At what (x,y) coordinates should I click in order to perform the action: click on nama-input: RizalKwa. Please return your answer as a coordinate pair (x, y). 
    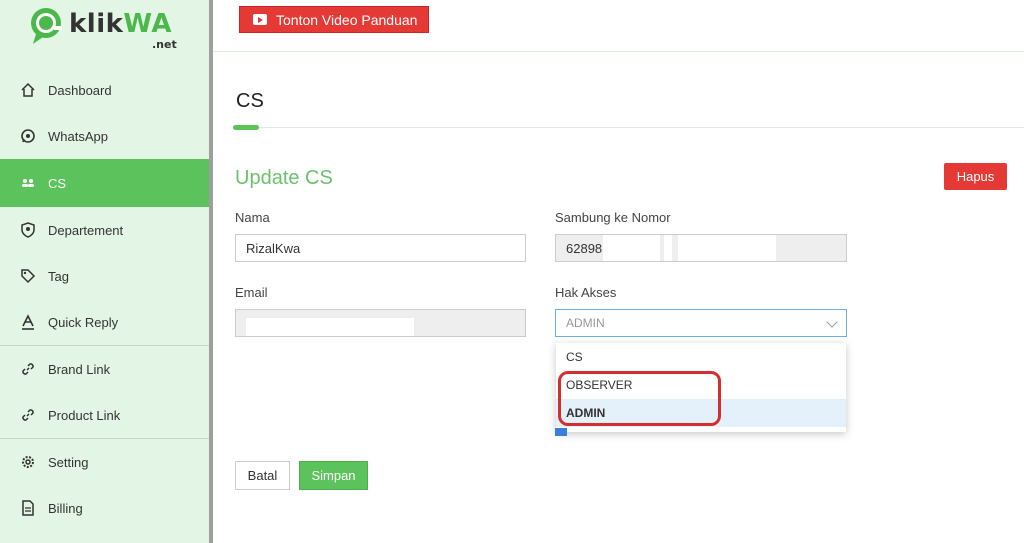
    Looking at the image, I should click on (380, 248).